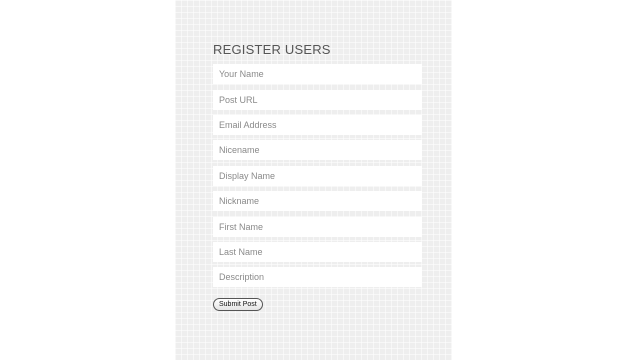  What do you see at coordinates (317, 176) in the screenshot?
I see `display-name-field` at bounding box center [317, 176].